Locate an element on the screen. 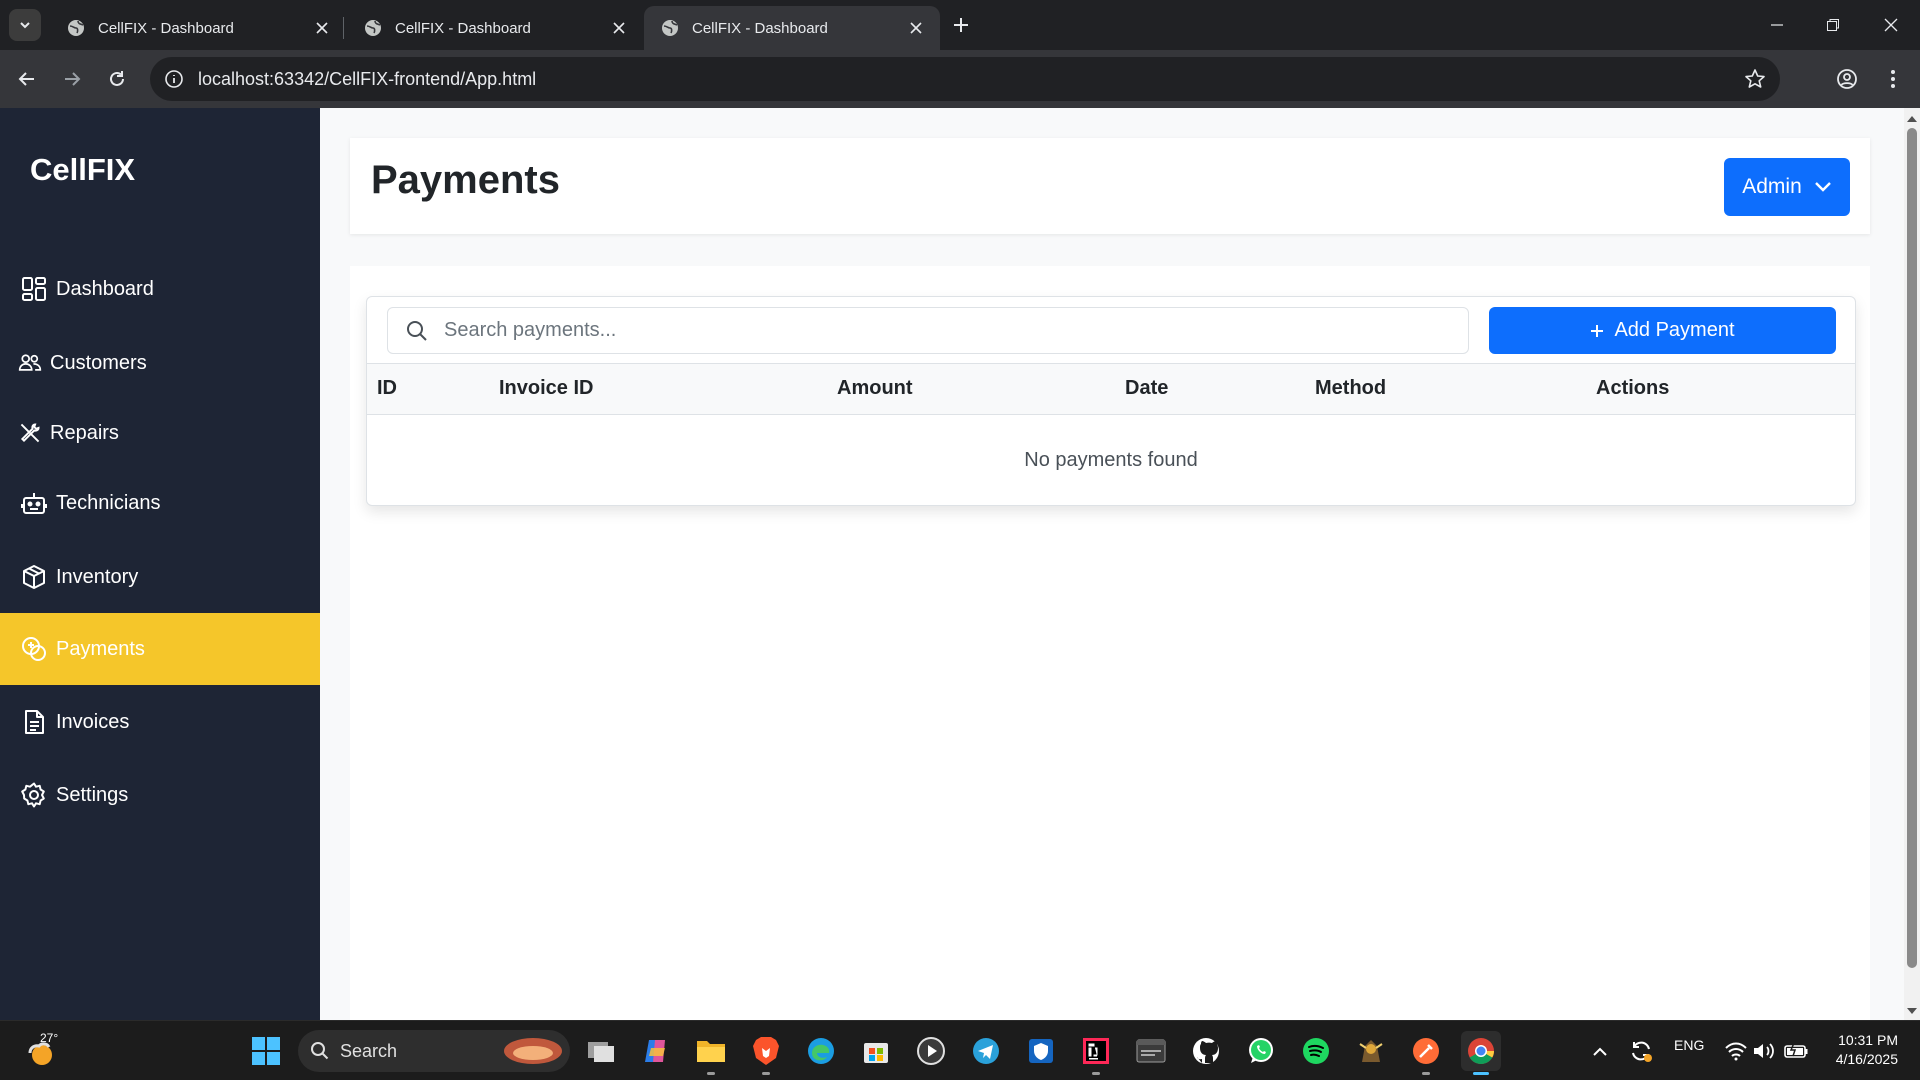 This screenshot has width=1920, height=1080. taskbar-github is located at coordinates (1206, 1051).